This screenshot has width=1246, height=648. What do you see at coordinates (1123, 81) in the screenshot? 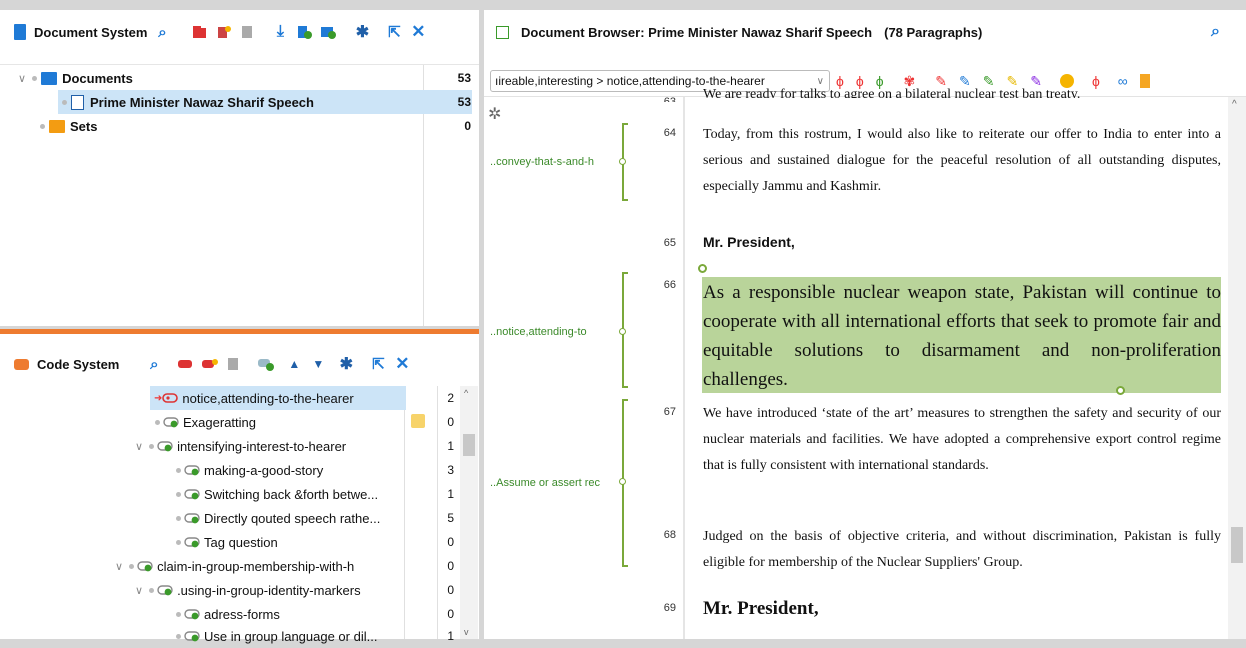
I see `link-icon: ∞` at bounding box center [1123, 81].